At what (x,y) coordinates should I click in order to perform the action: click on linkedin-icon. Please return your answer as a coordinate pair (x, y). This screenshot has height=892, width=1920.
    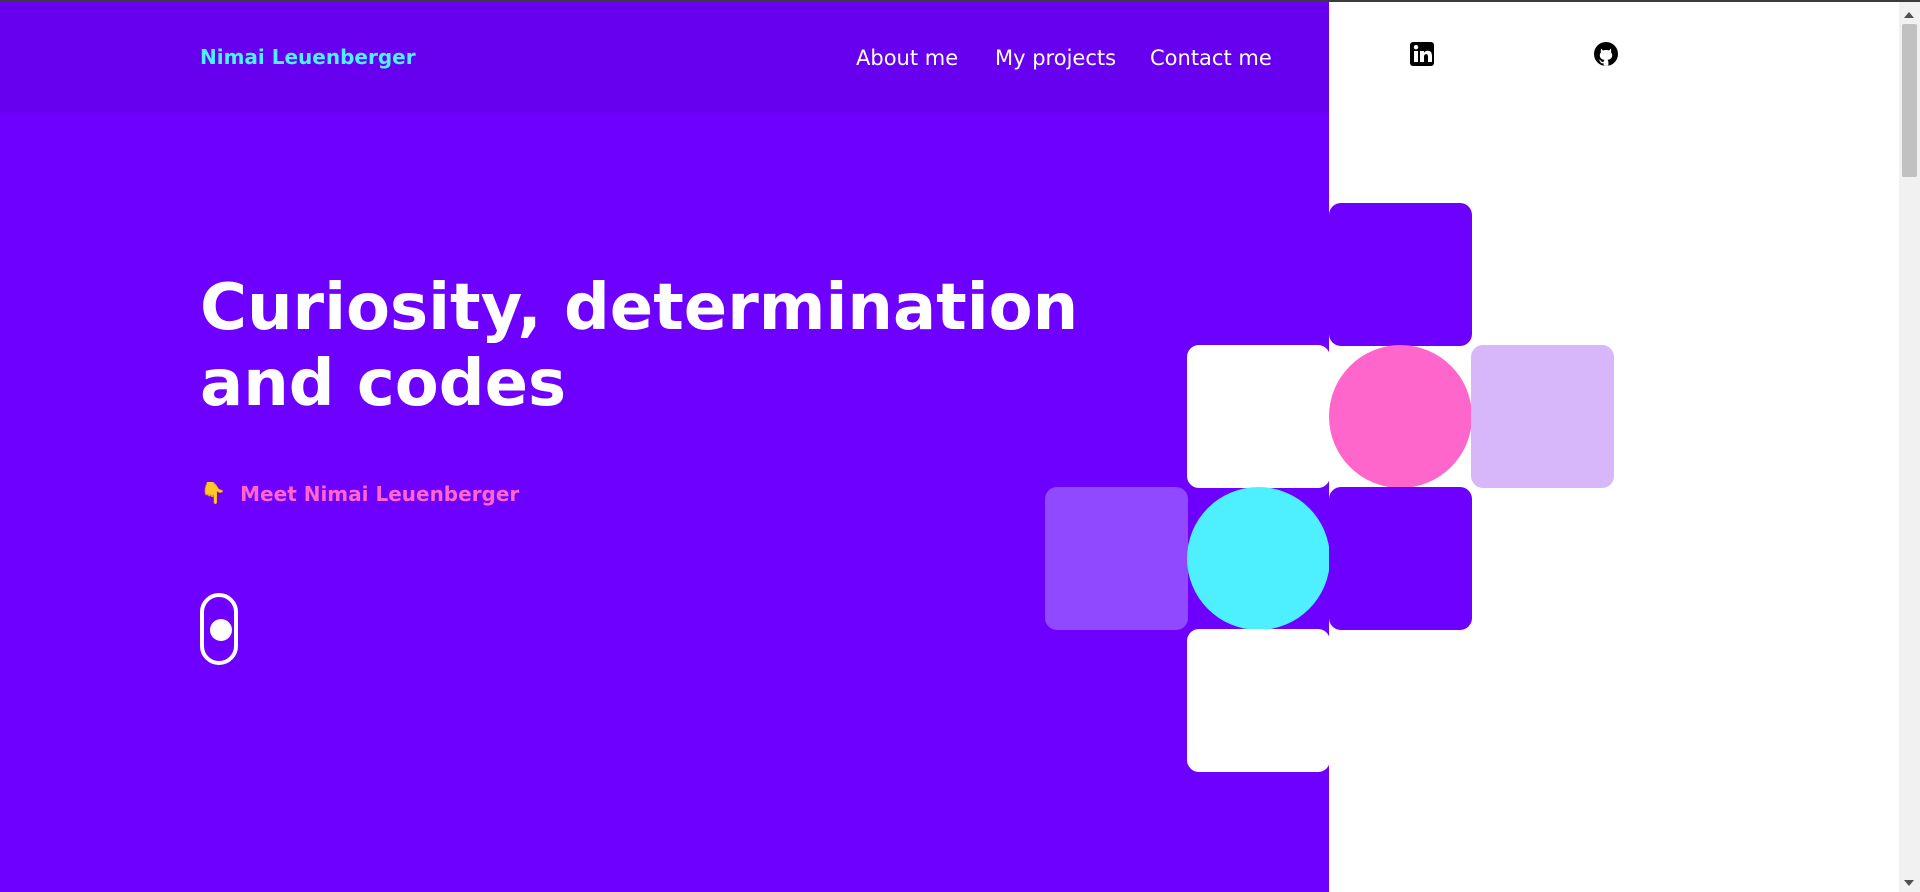
    Looking at the image, I should click on (1422, 54).